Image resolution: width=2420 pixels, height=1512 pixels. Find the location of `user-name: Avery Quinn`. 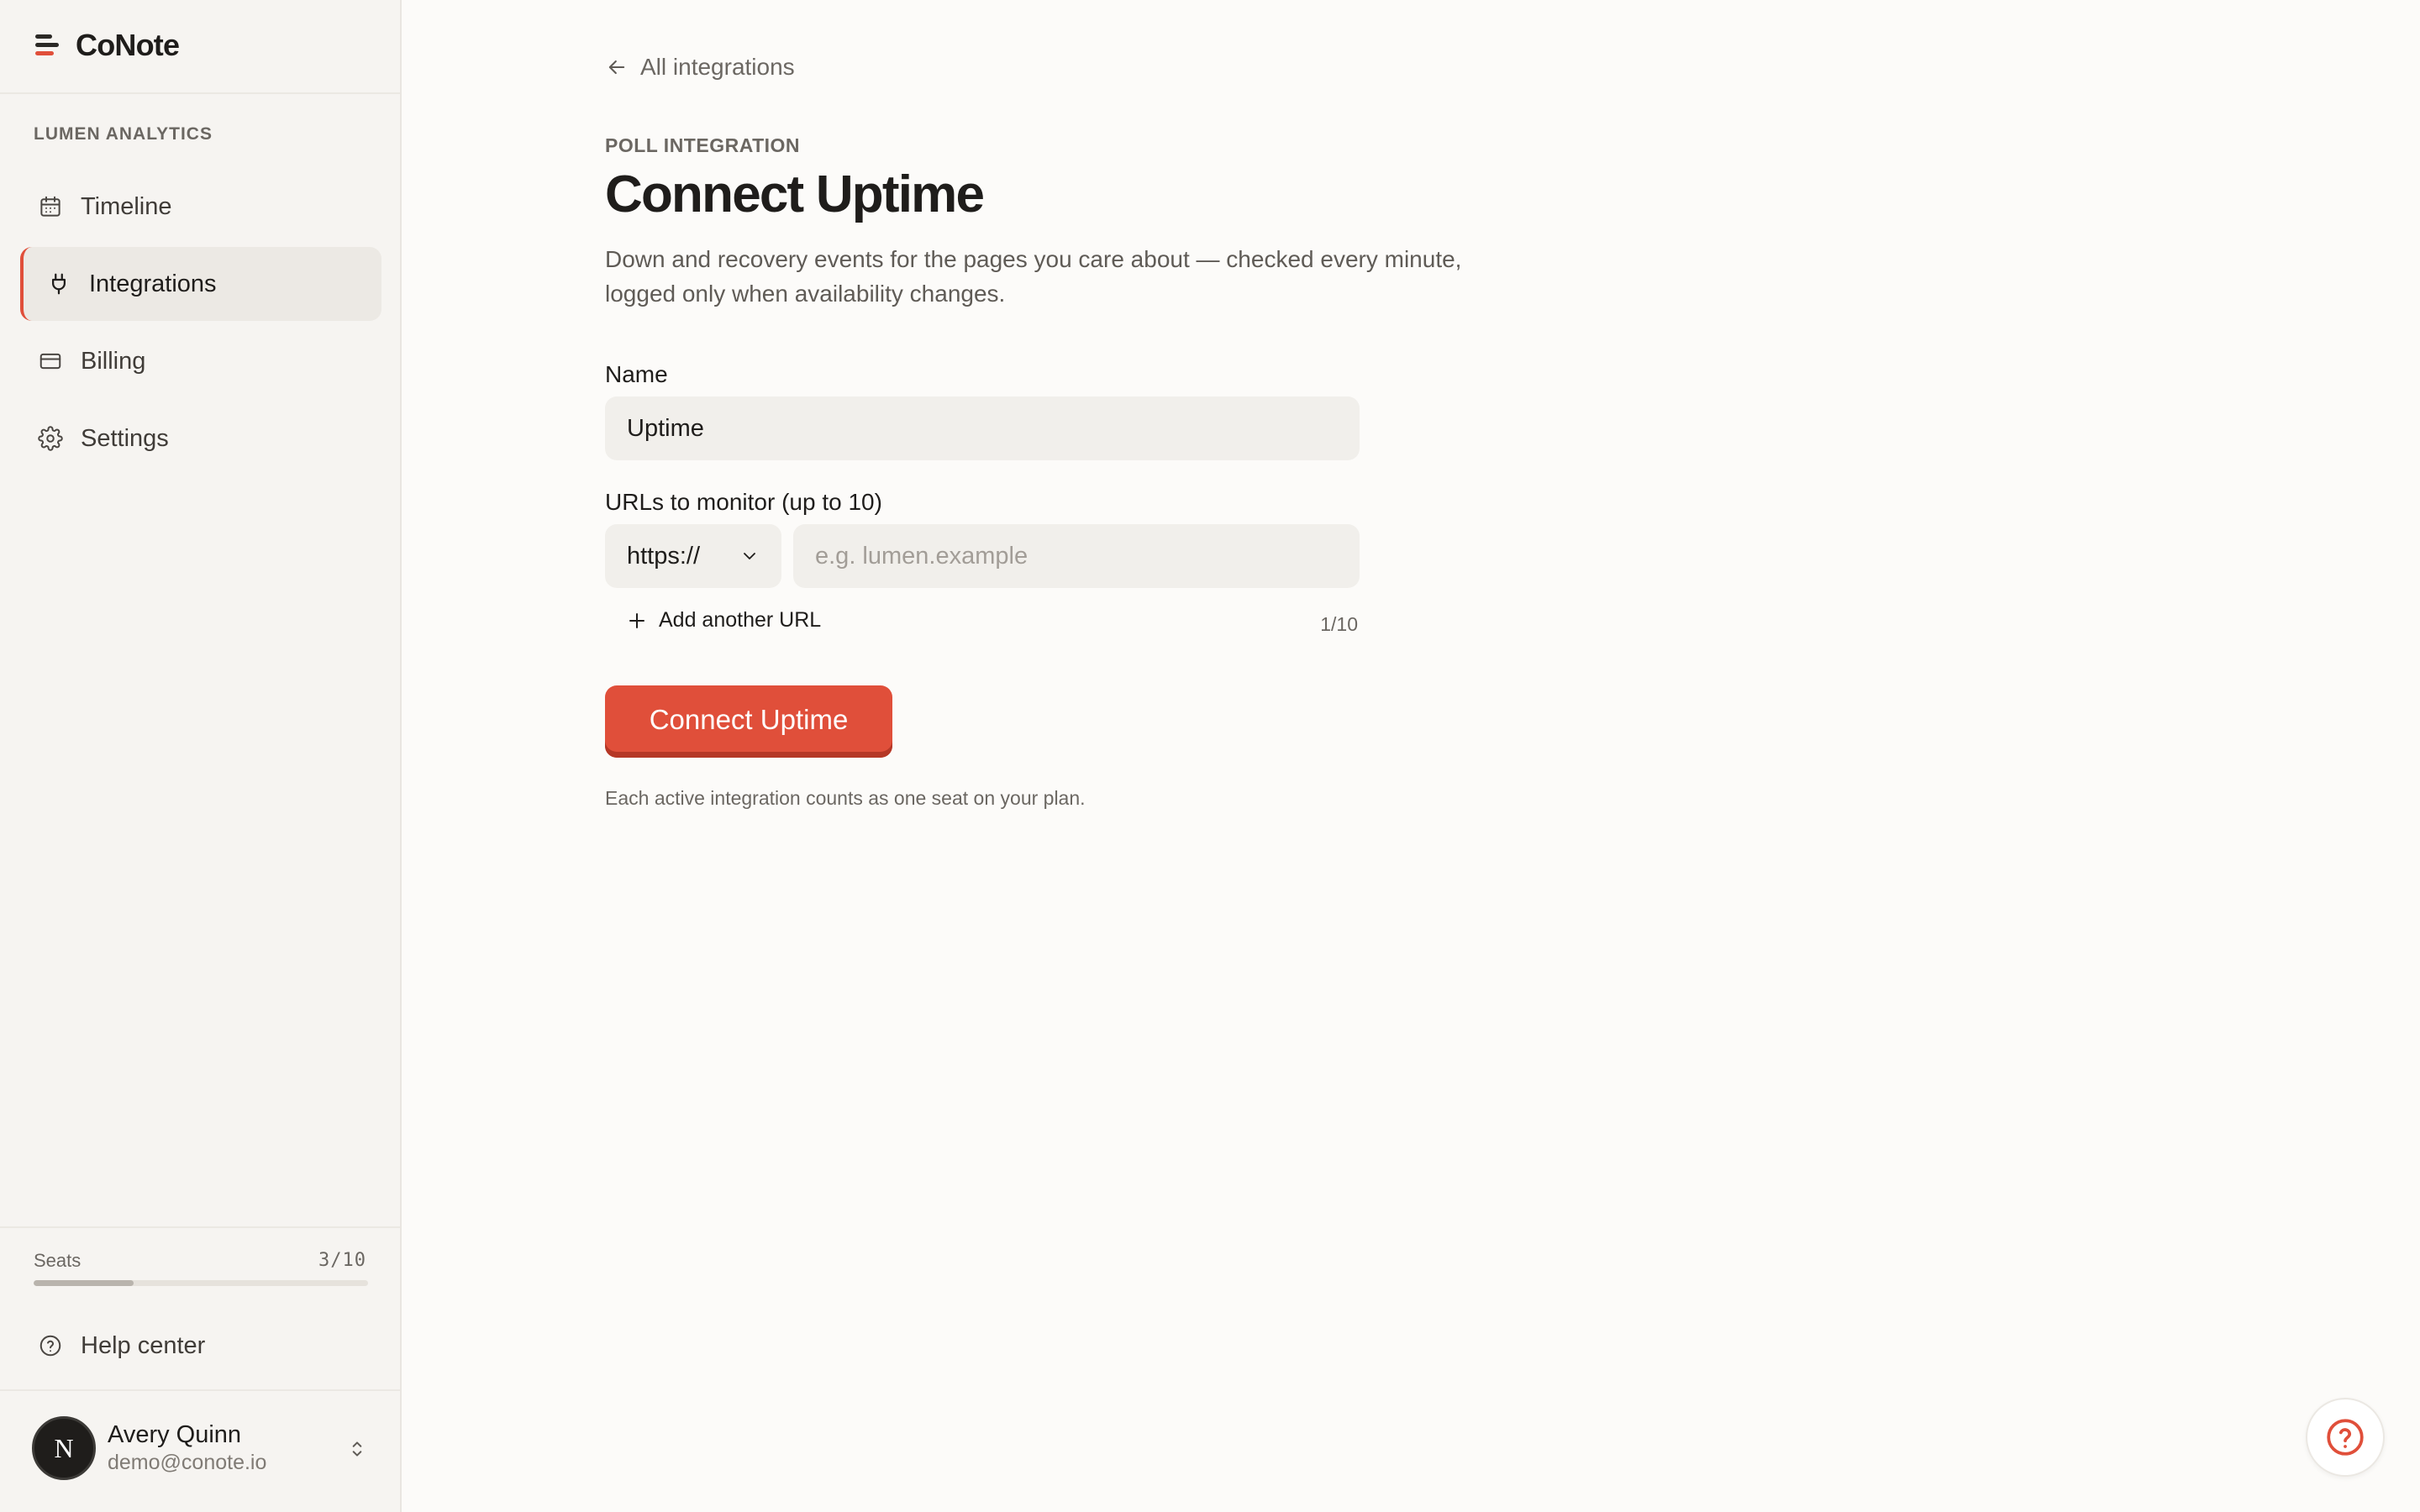

user-name: Avery Quinn is located at coordinates (175, 1434).